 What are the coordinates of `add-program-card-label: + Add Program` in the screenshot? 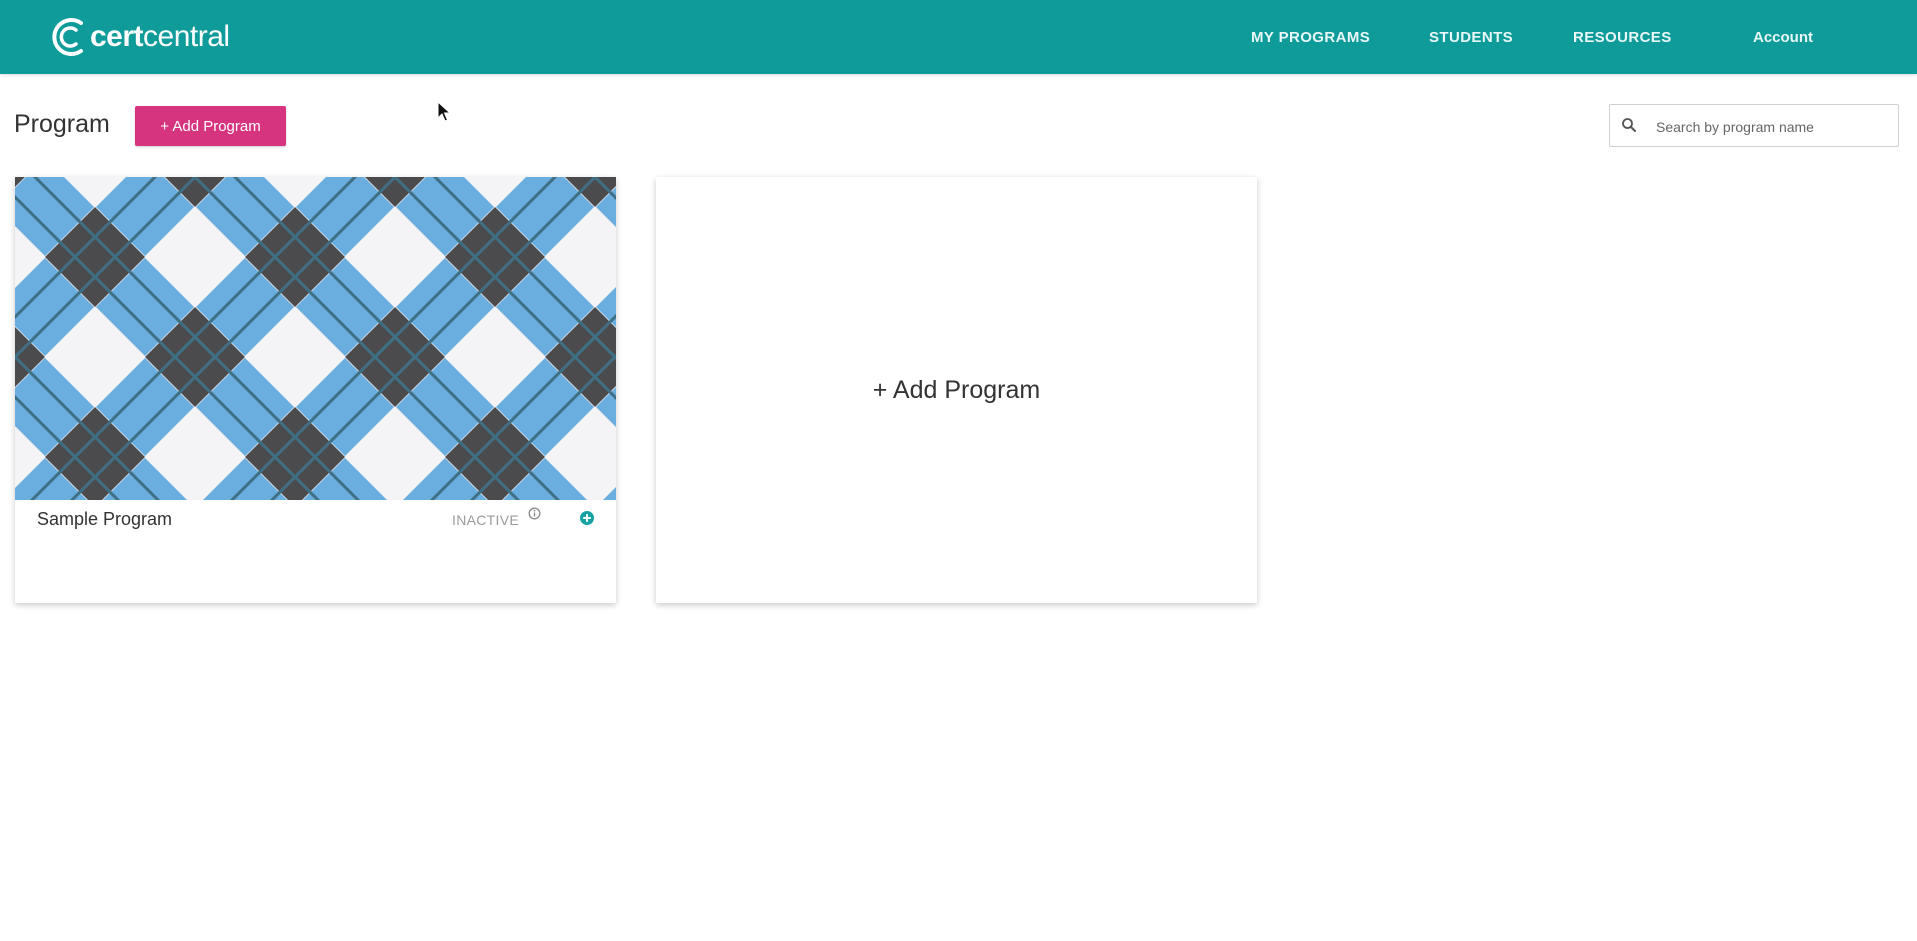 It's located at (956, 389).